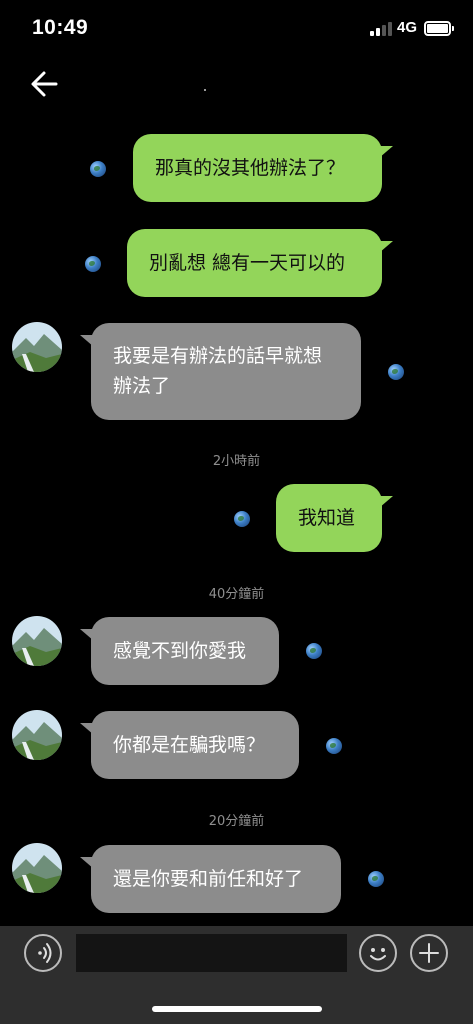 The image size is (473, 1024). Describe the element at coordinates (236, 821) in the screenshot. I see `timestamp: 20分鐘前` at that location.